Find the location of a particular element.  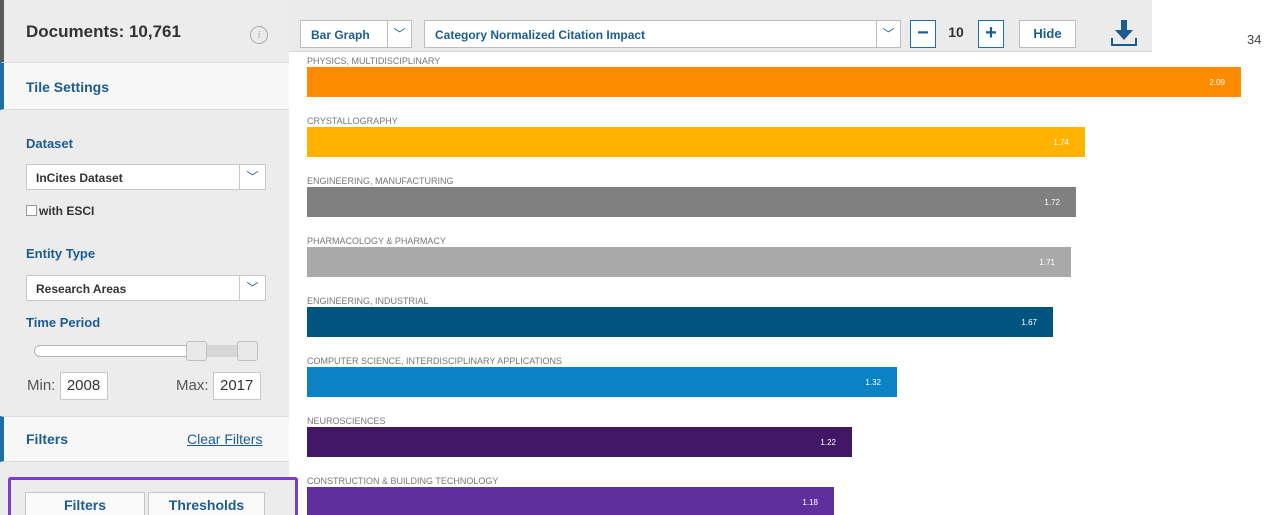

category-label: CRYSTALLOGRAPHY is located at coordinates (352, 121).